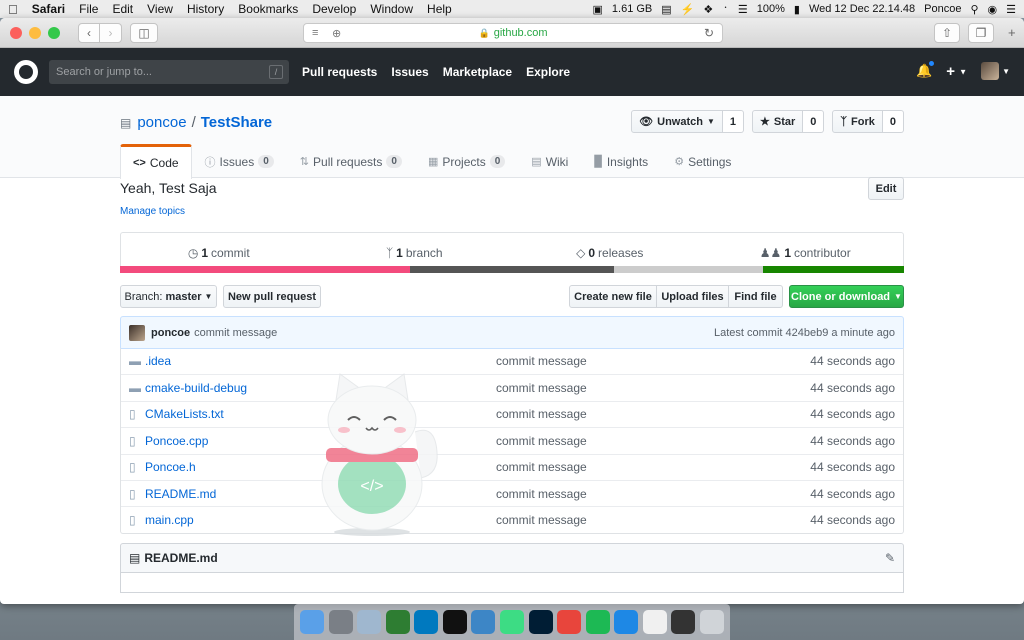  Describe the element at coordinates (893, 121) in the screenshot. I see `fork-count: 0` at that location.